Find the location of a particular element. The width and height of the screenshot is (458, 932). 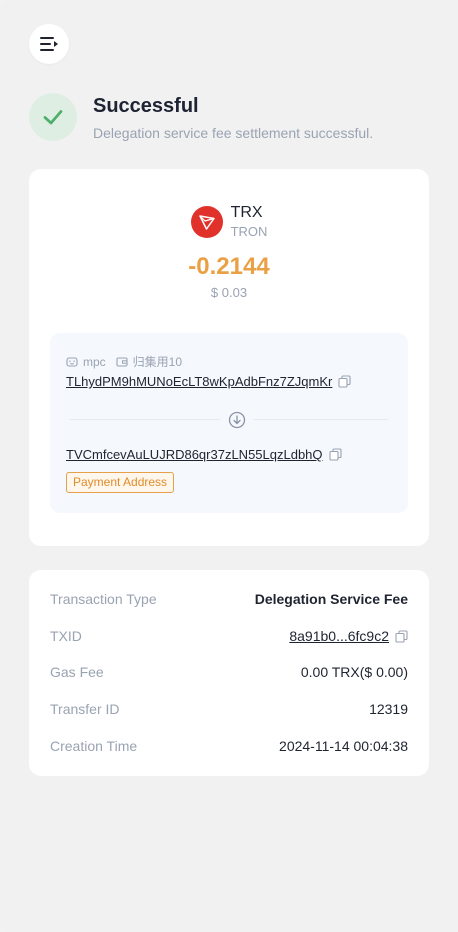

detail-label: Gas Fee is located at coordinates (77, 672).